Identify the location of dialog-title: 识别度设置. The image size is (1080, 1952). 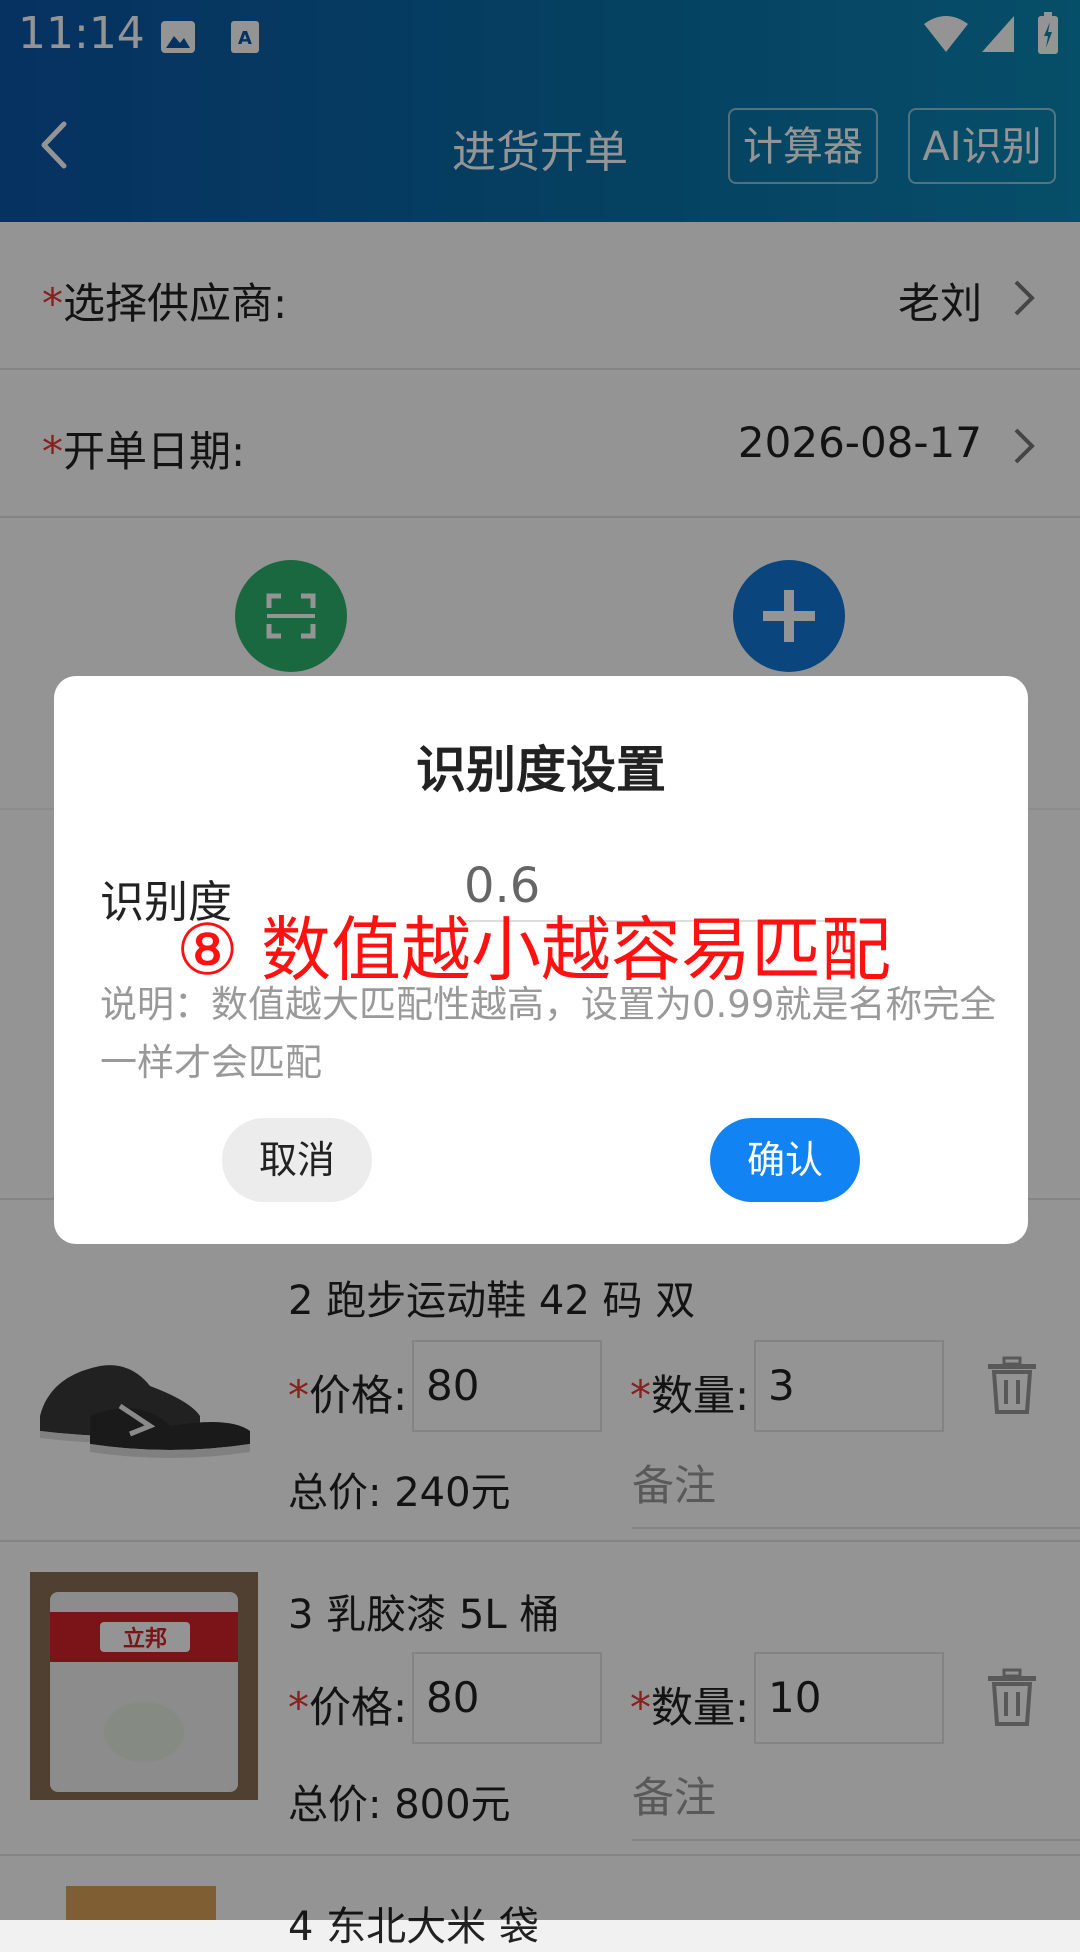
(541, 770).